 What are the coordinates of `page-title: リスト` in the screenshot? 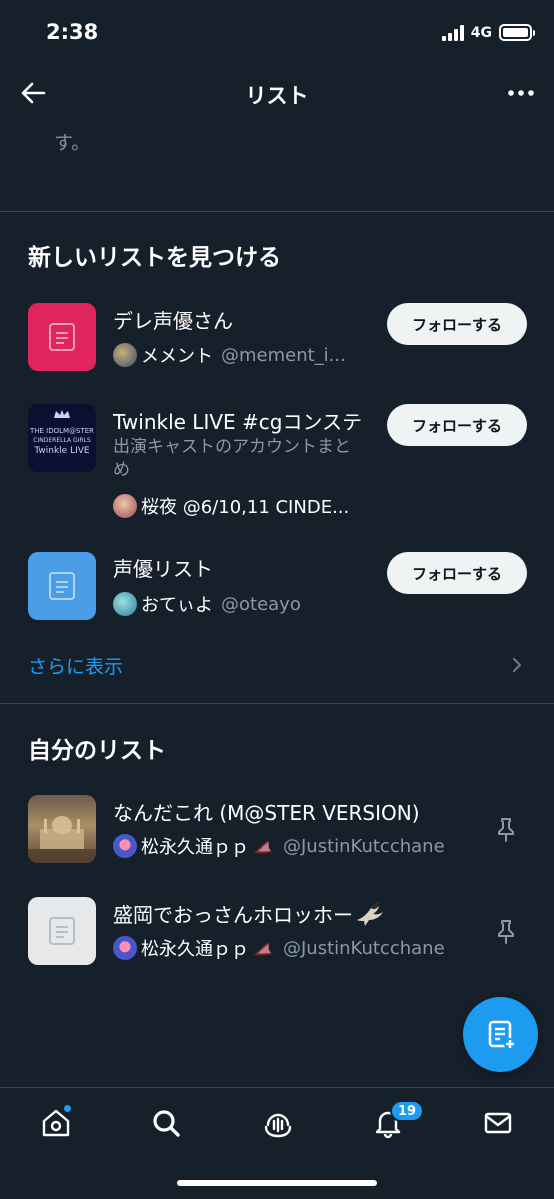 It's located at (277, 96).